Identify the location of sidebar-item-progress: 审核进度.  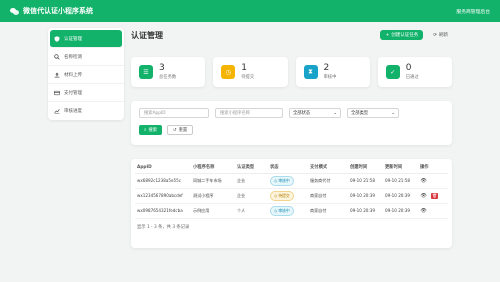
(86, 111).